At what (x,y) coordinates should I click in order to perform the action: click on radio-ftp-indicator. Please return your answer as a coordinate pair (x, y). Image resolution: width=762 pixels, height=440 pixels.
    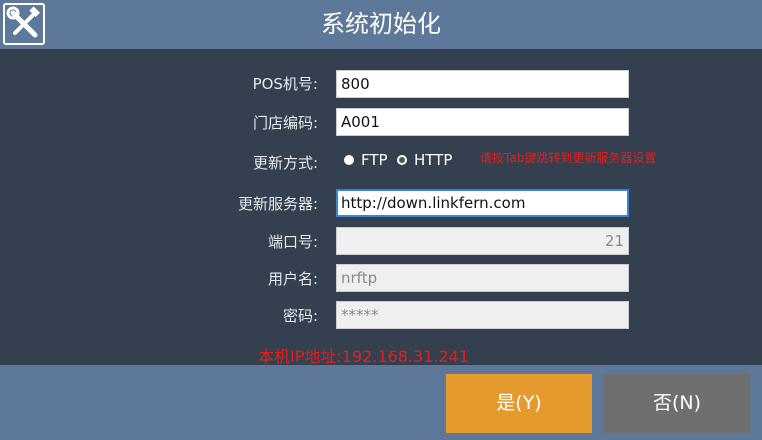
    Looking at the image, I should click on (349, 160).